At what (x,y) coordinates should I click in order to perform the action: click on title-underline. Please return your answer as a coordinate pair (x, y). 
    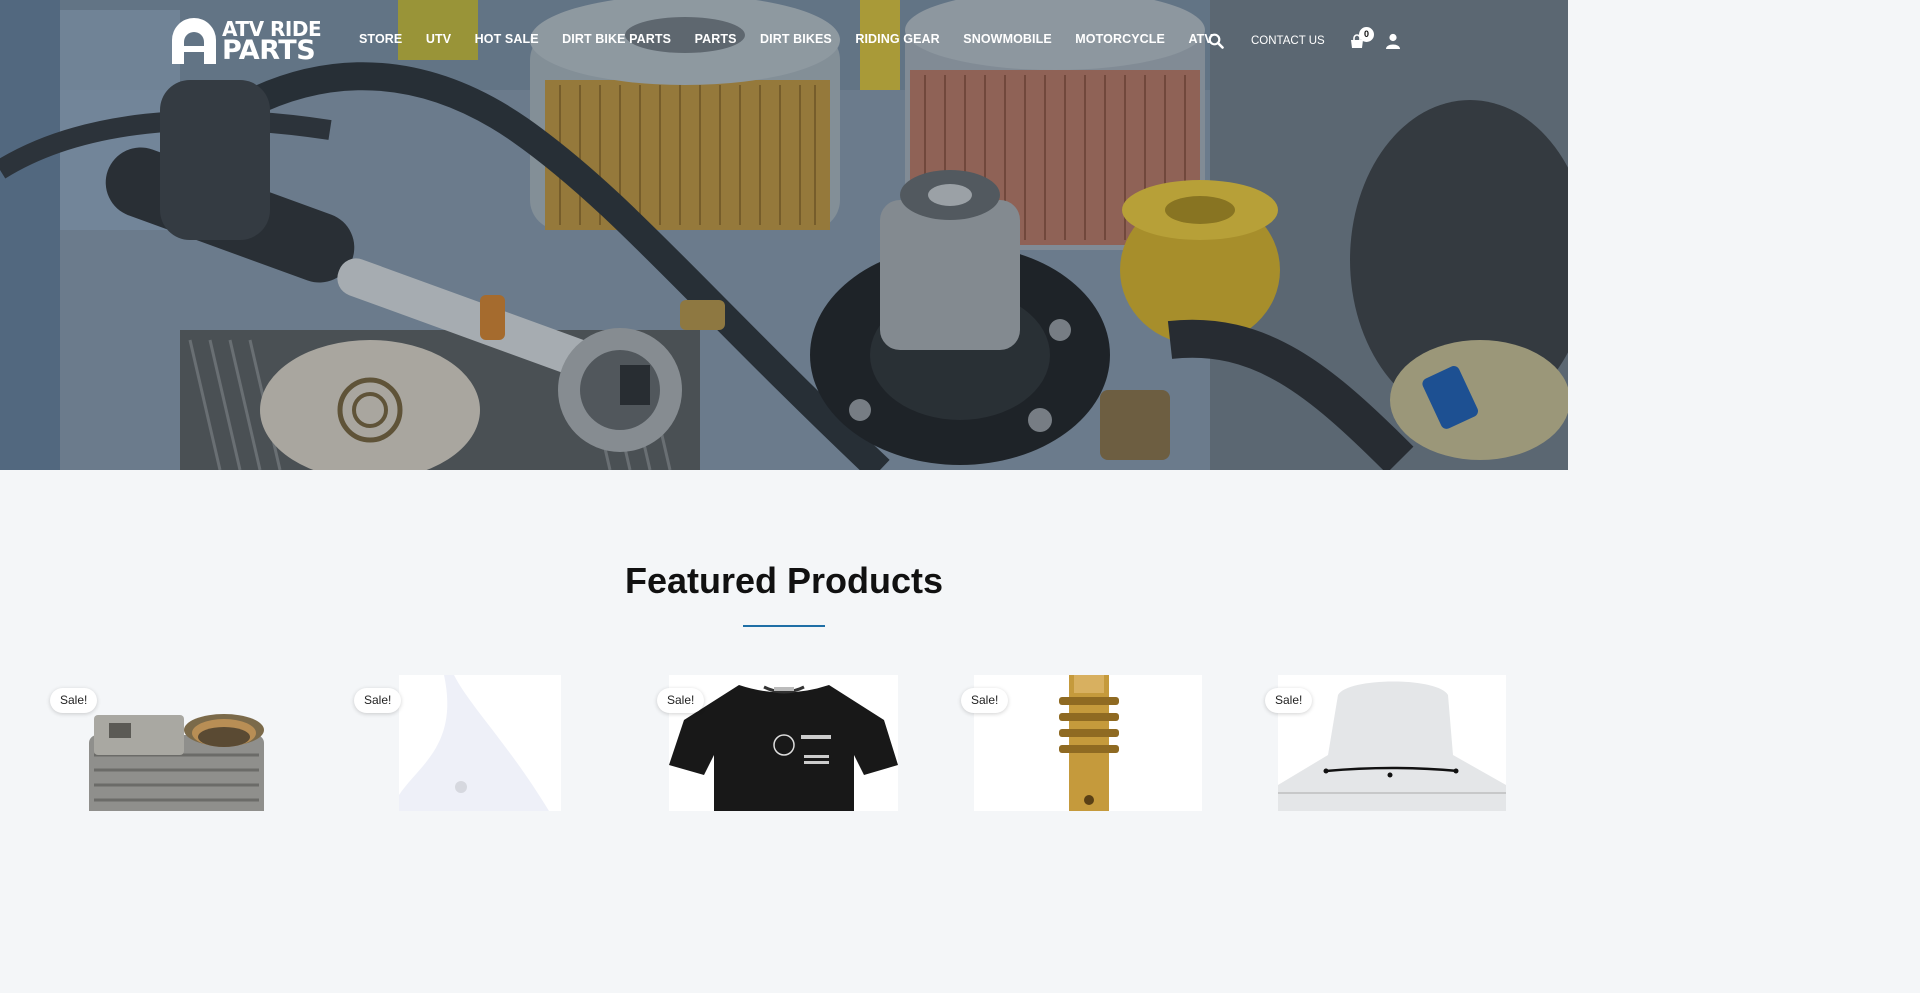
    Looking at the image, I should click on (784, 626).